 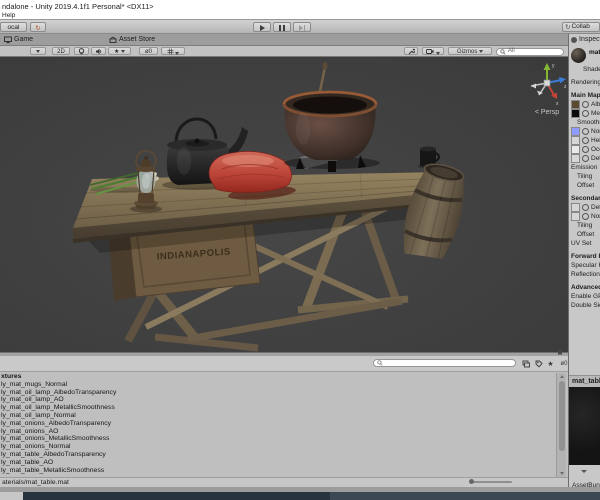 I want to click on inspector-row: Specular Highlights, so click(x=585, y=265).